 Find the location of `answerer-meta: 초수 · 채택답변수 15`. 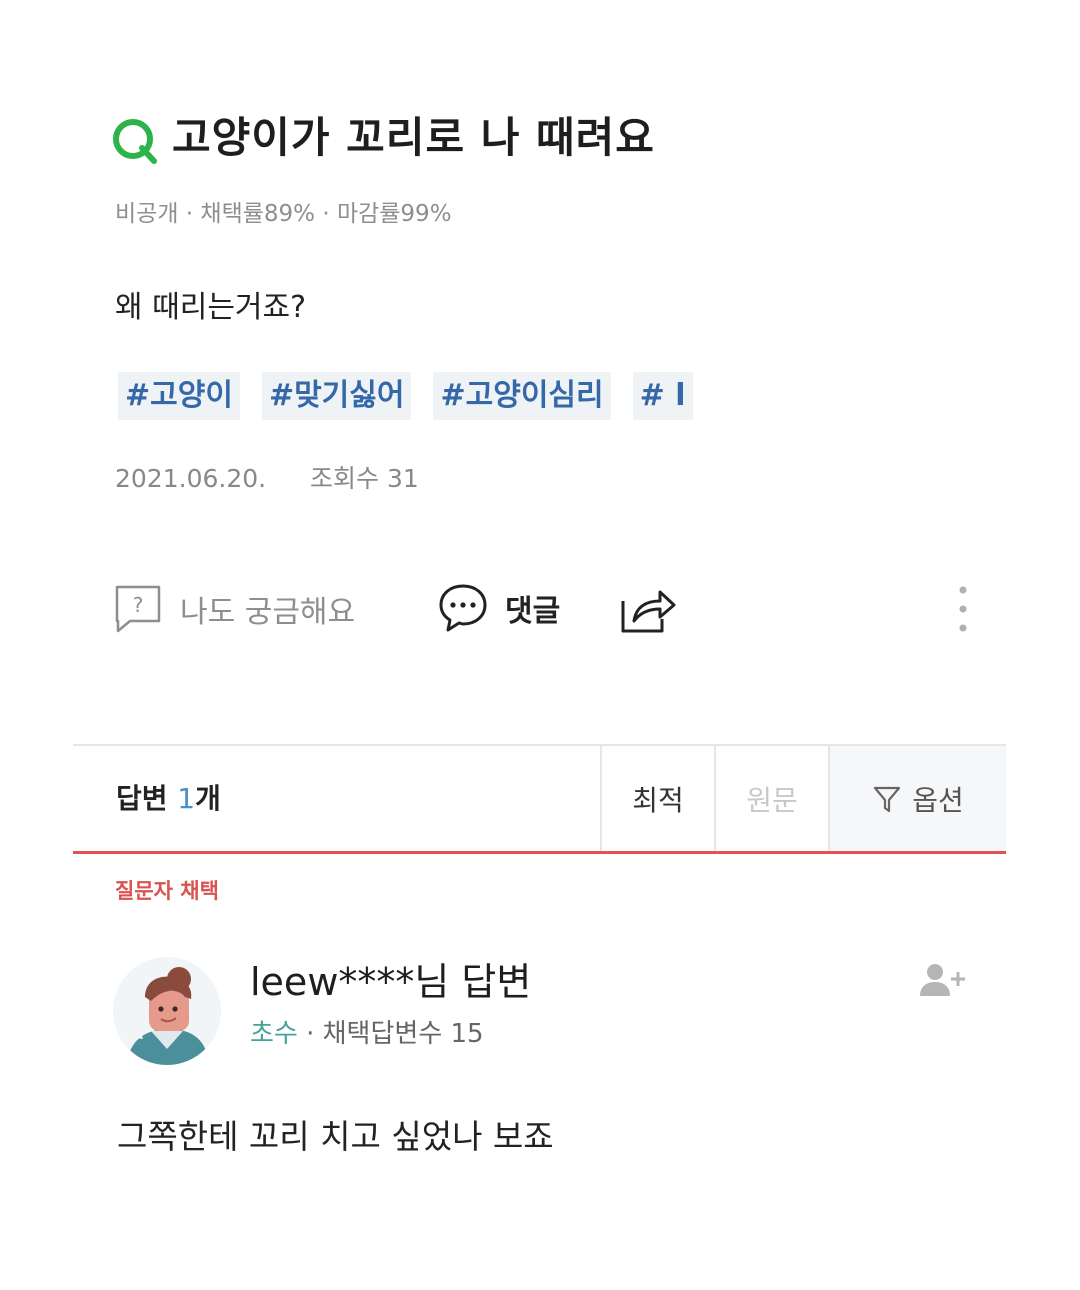

answerer-meta: 초수 · 채택답변수 15 is located at coordinates (367, 1034).